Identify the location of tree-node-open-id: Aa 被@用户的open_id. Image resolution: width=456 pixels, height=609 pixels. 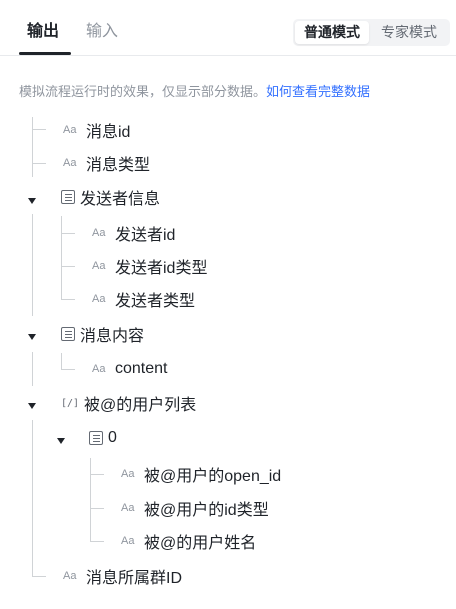
(201, 474).